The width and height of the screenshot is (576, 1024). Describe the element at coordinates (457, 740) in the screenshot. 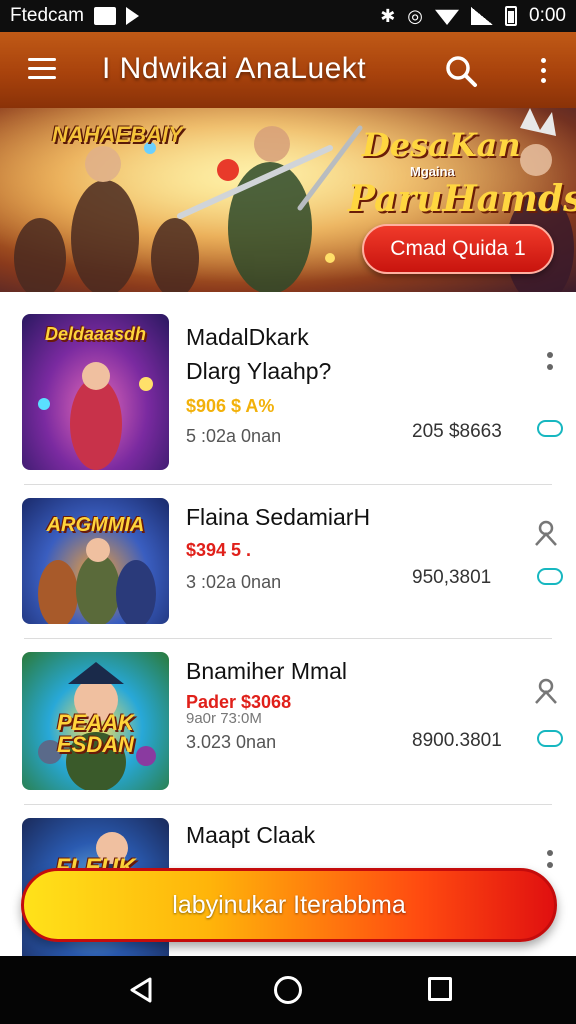

I see `game-count: 8900.3801` at that location.